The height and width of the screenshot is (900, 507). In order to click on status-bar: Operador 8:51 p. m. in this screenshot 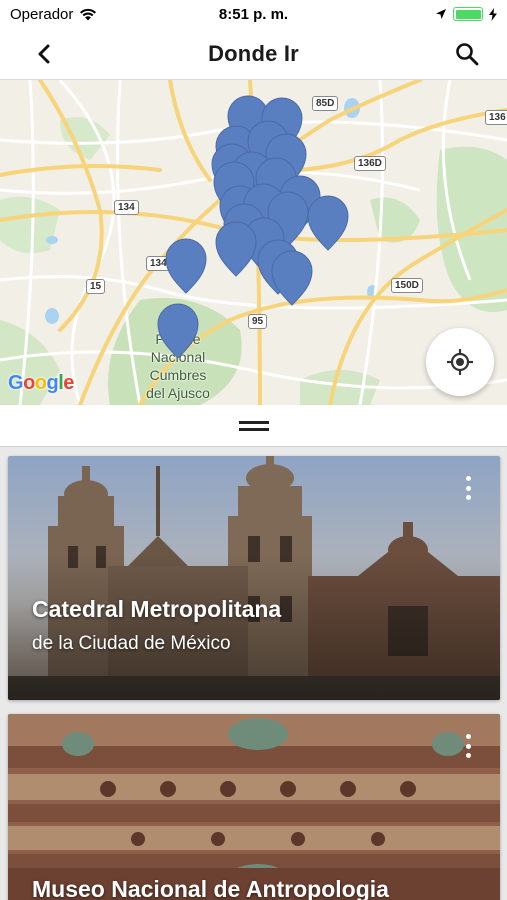, I will do `click(253, 14)`.